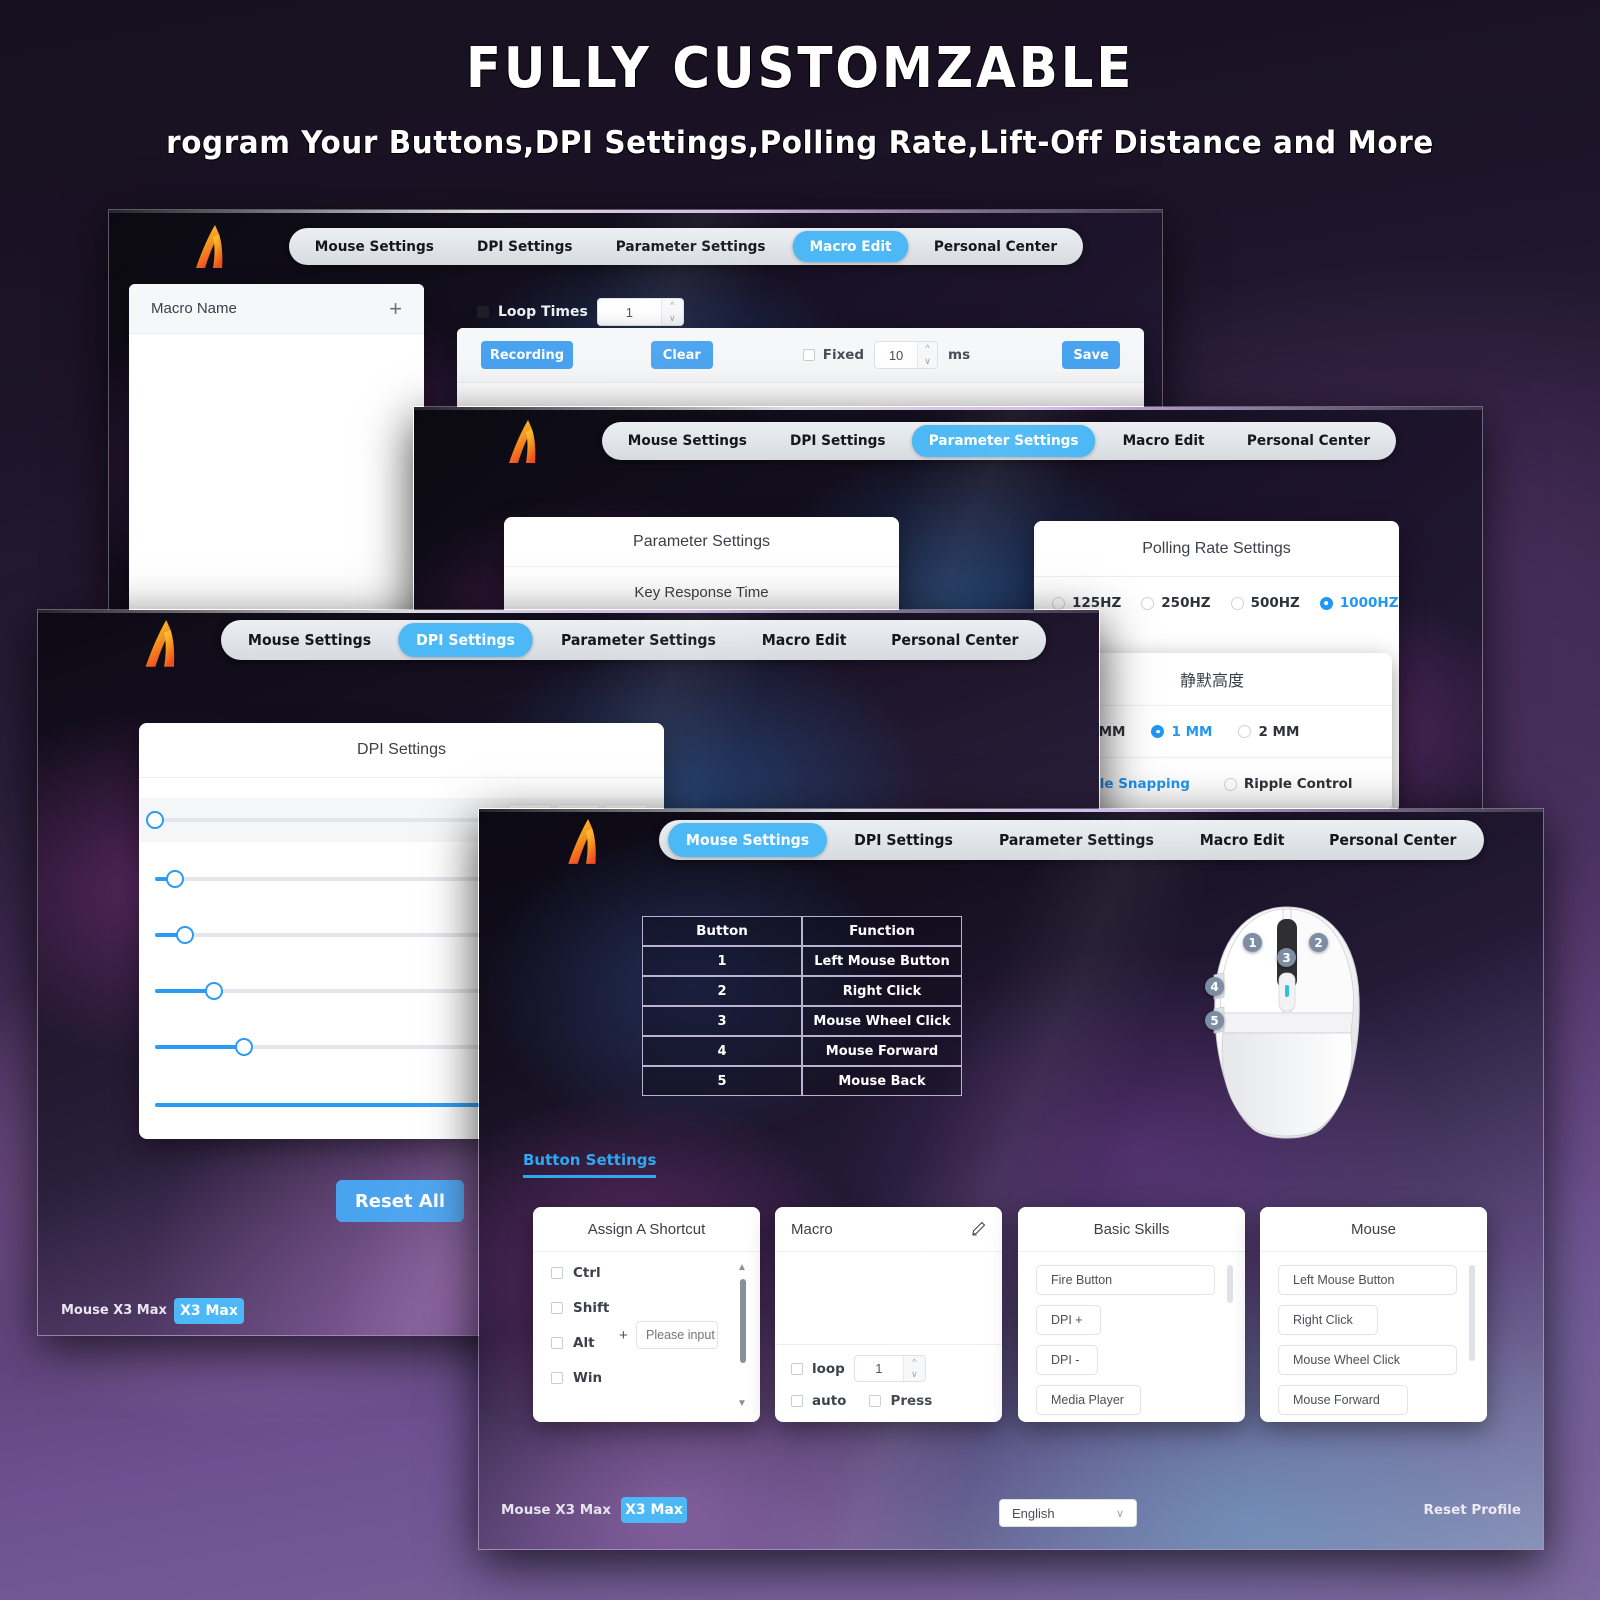  I want to click on polling-option-500hz: 500HZ, so click(1265, 603).